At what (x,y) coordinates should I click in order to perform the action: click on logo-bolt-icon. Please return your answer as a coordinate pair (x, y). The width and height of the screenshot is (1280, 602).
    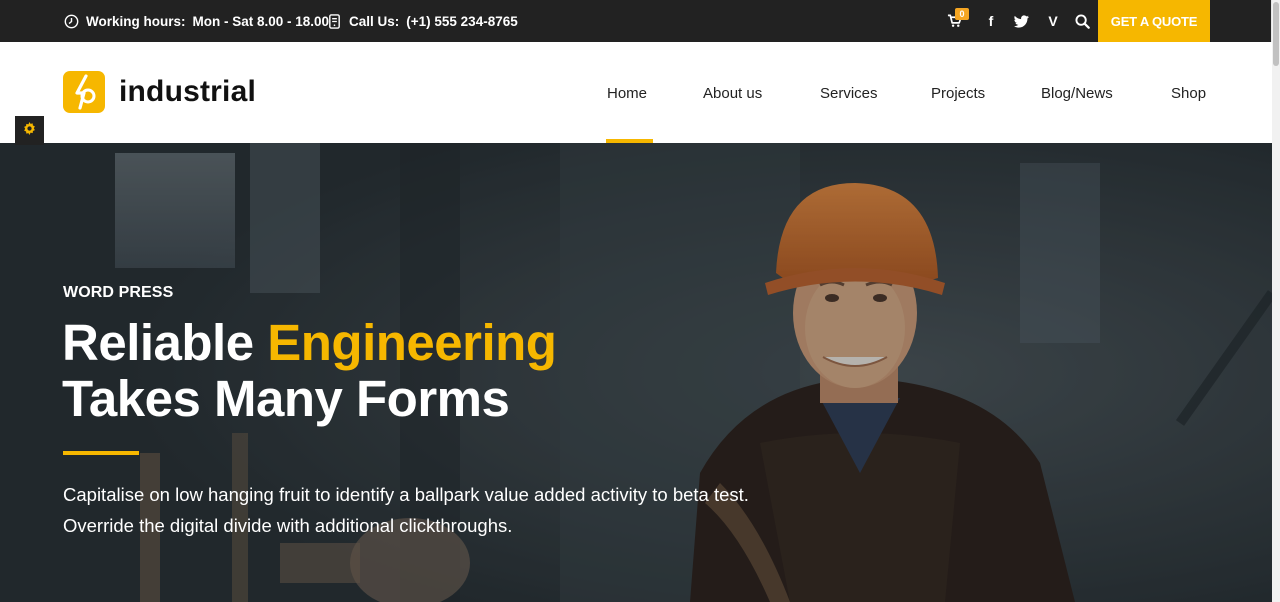
    Looking at the image, I should click on (84, 92).